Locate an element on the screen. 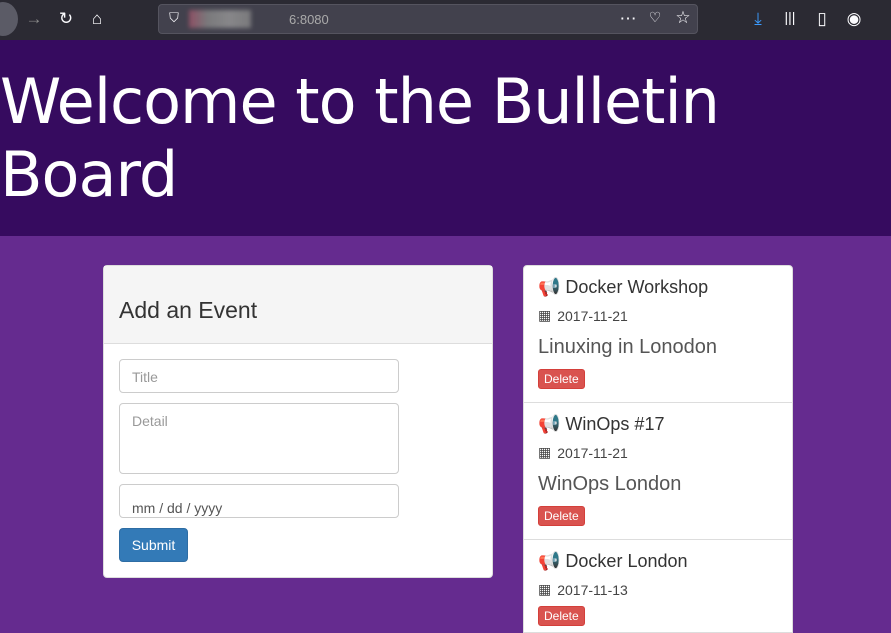  event-date: 2017-11-13 is located at coordinates (592, 589).